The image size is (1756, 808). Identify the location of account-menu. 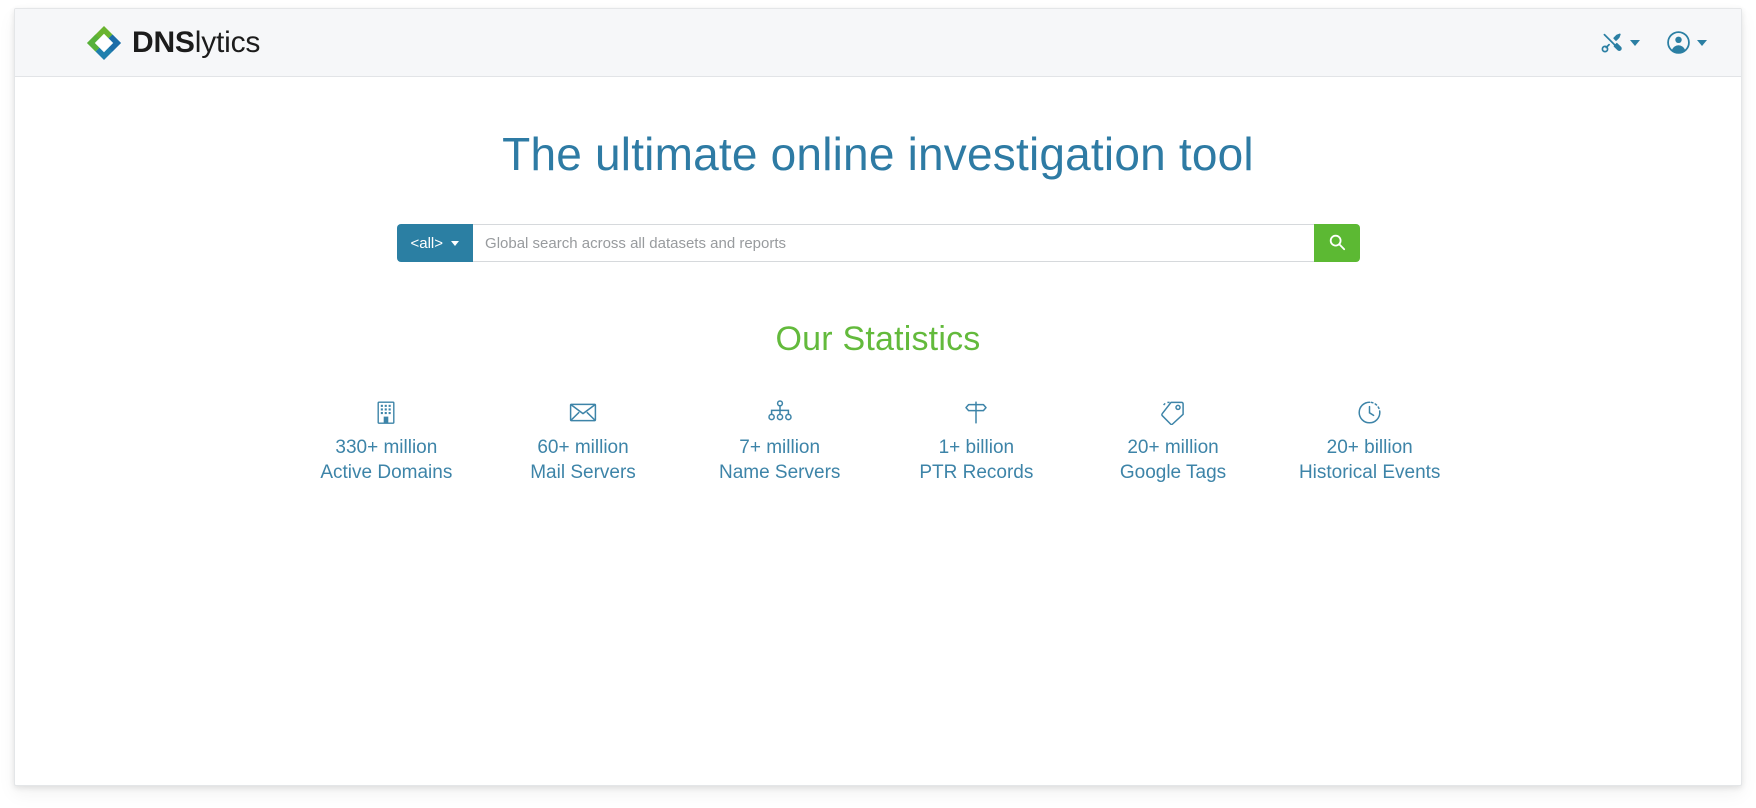
(1686, 42).